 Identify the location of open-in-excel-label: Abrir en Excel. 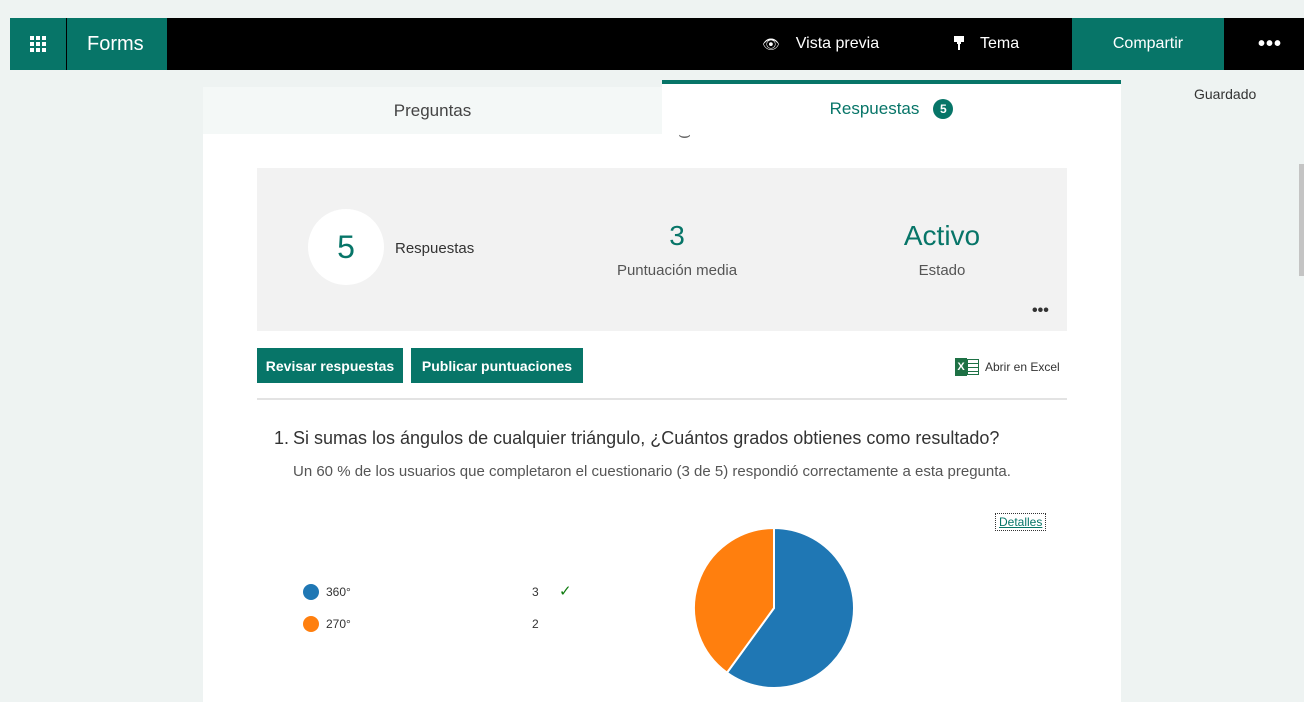
(1022, 367).